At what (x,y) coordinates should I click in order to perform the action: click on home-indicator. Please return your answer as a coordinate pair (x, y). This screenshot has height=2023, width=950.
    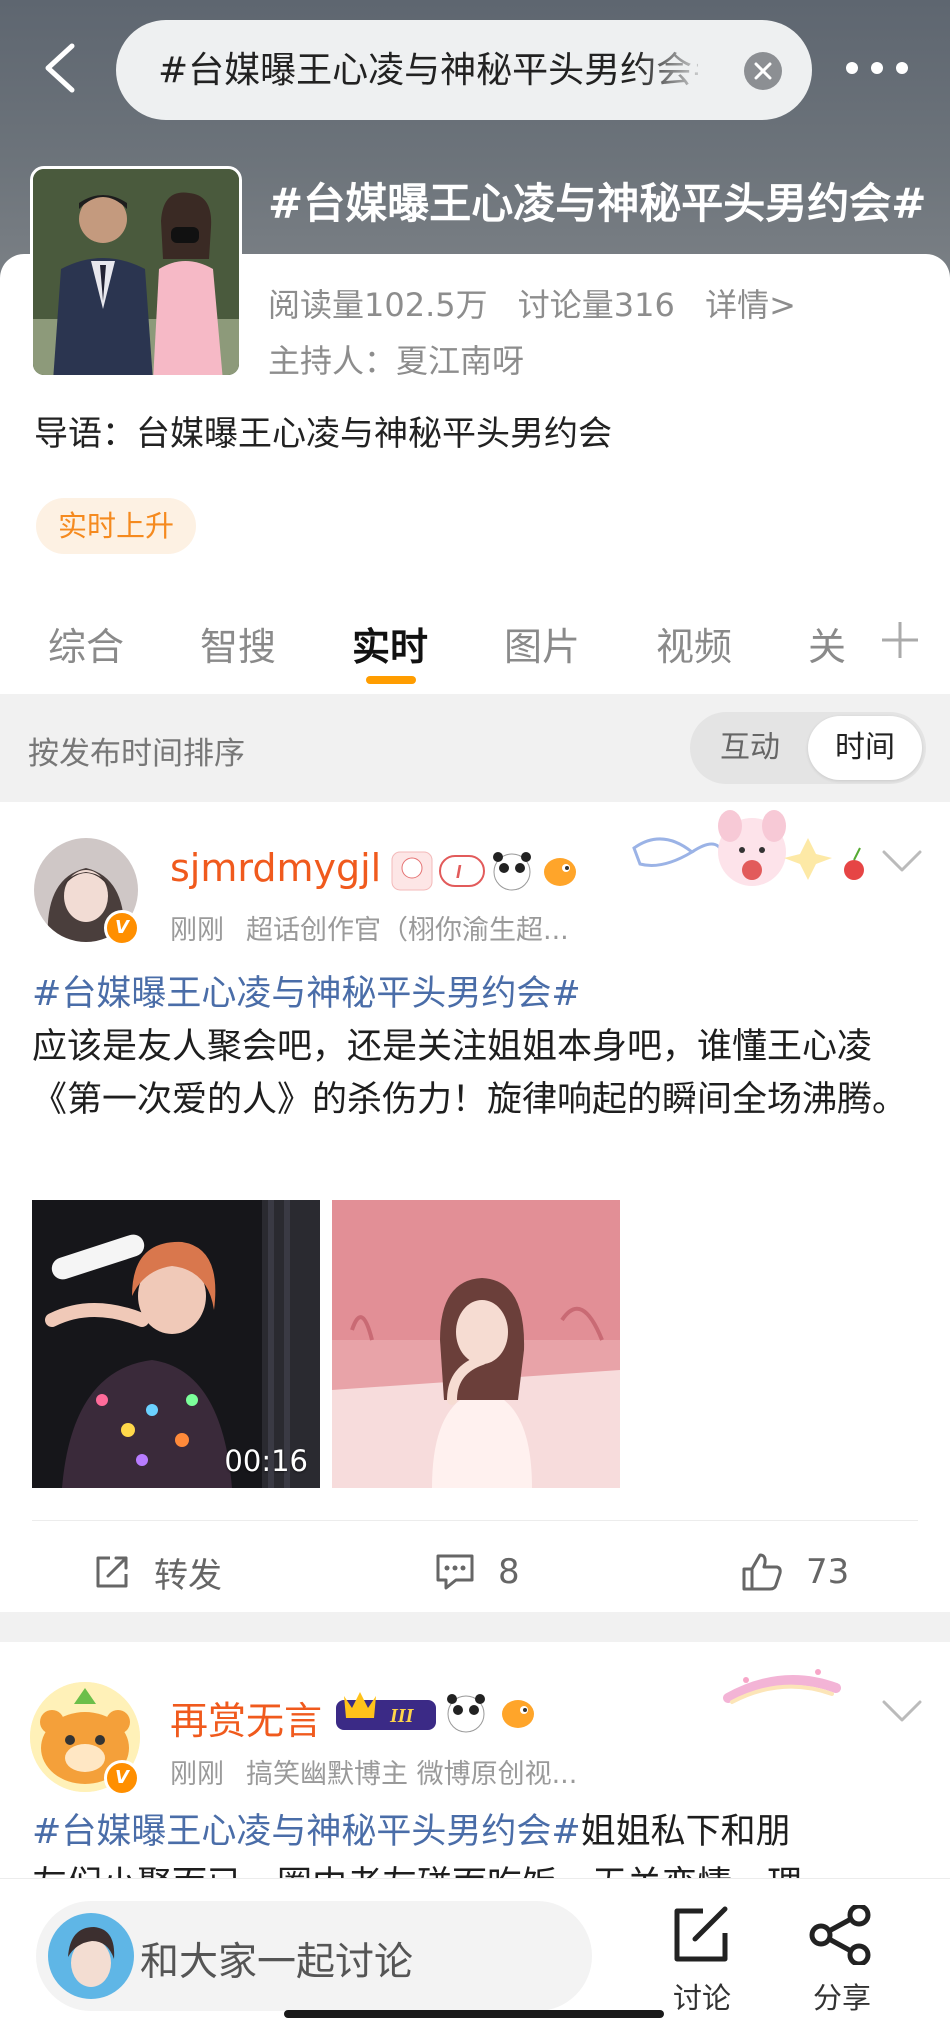
    Looking at the image, I should click on (474, 2014).